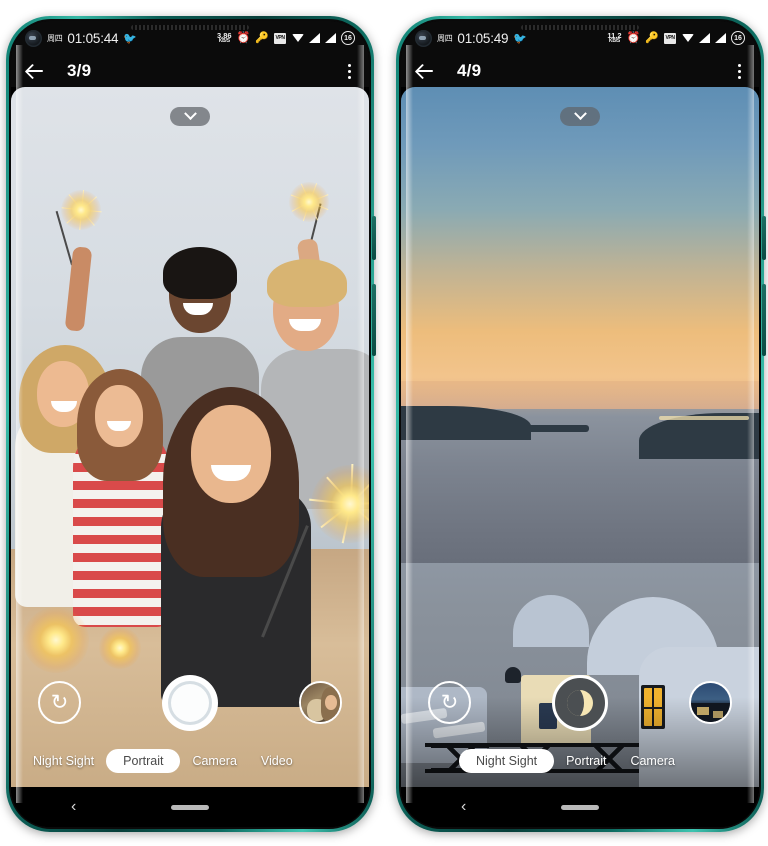 This screenshot has width=768, height=846. I want to click on status-bar-left: 周四 01:05:44 🐦, so click(81, 38).